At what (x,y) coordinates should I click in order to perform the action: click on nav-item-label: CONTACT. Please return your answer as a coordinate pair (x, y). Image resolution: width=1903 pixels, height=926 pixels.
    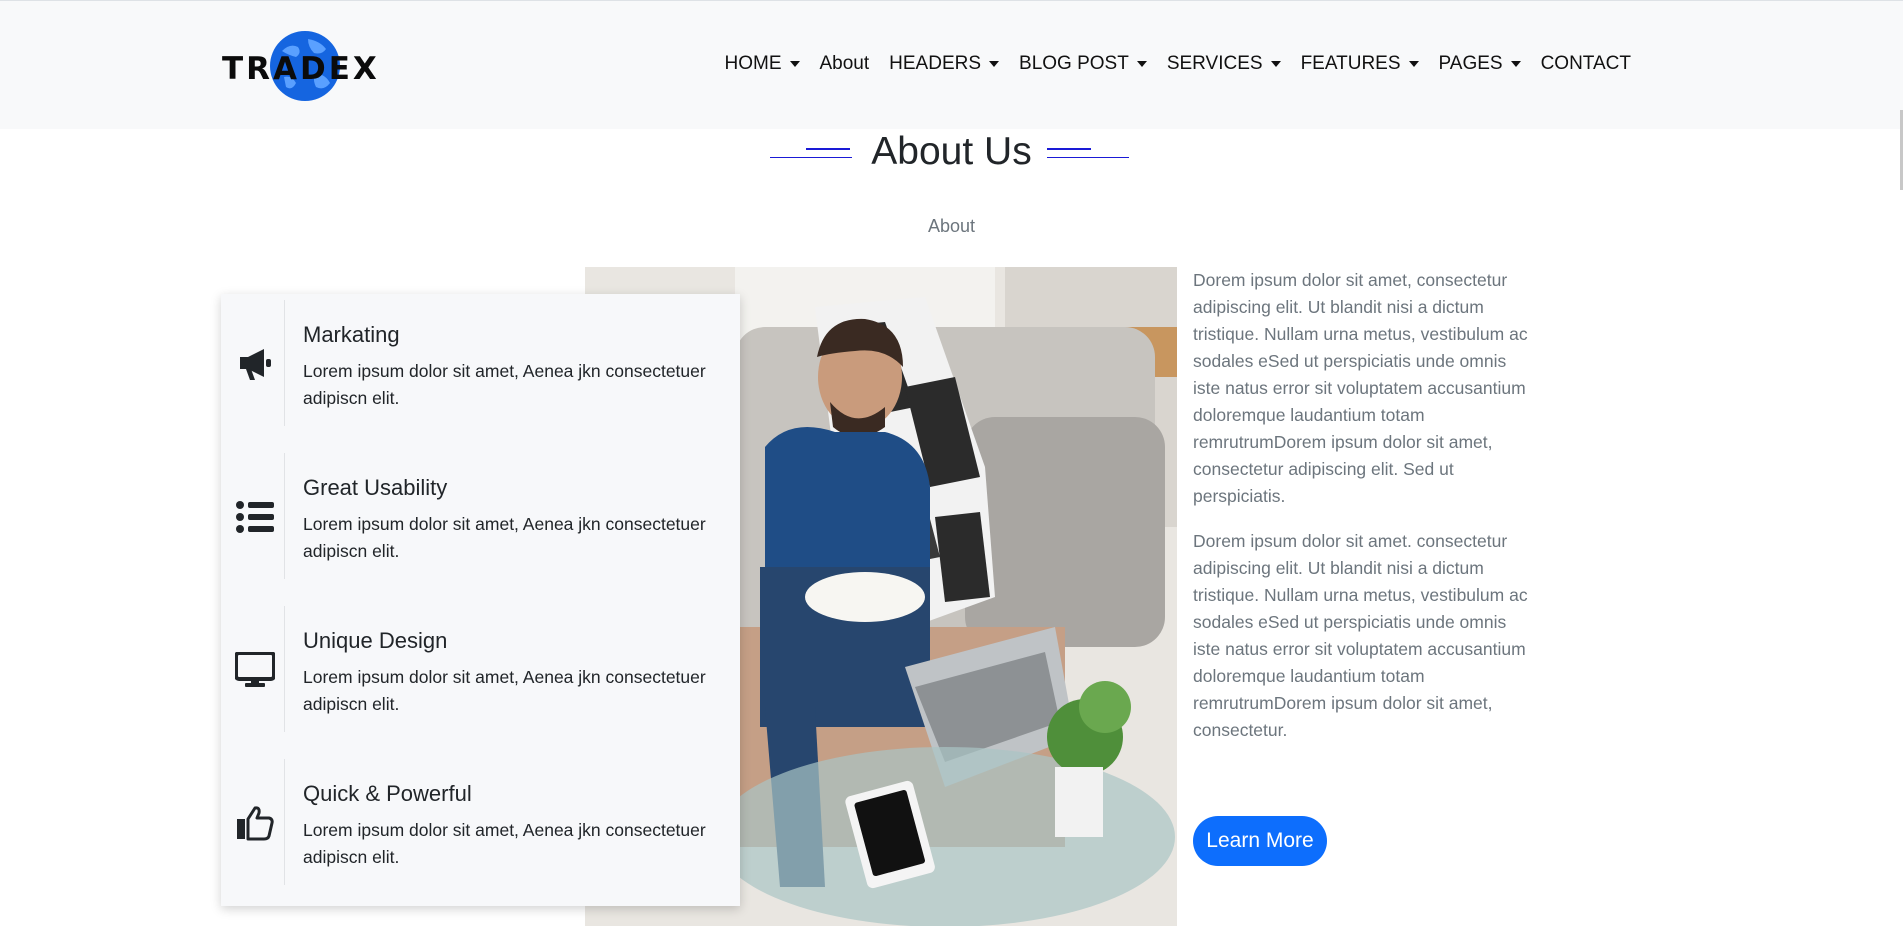
    Looking at the image, I should click on (1585, 63).